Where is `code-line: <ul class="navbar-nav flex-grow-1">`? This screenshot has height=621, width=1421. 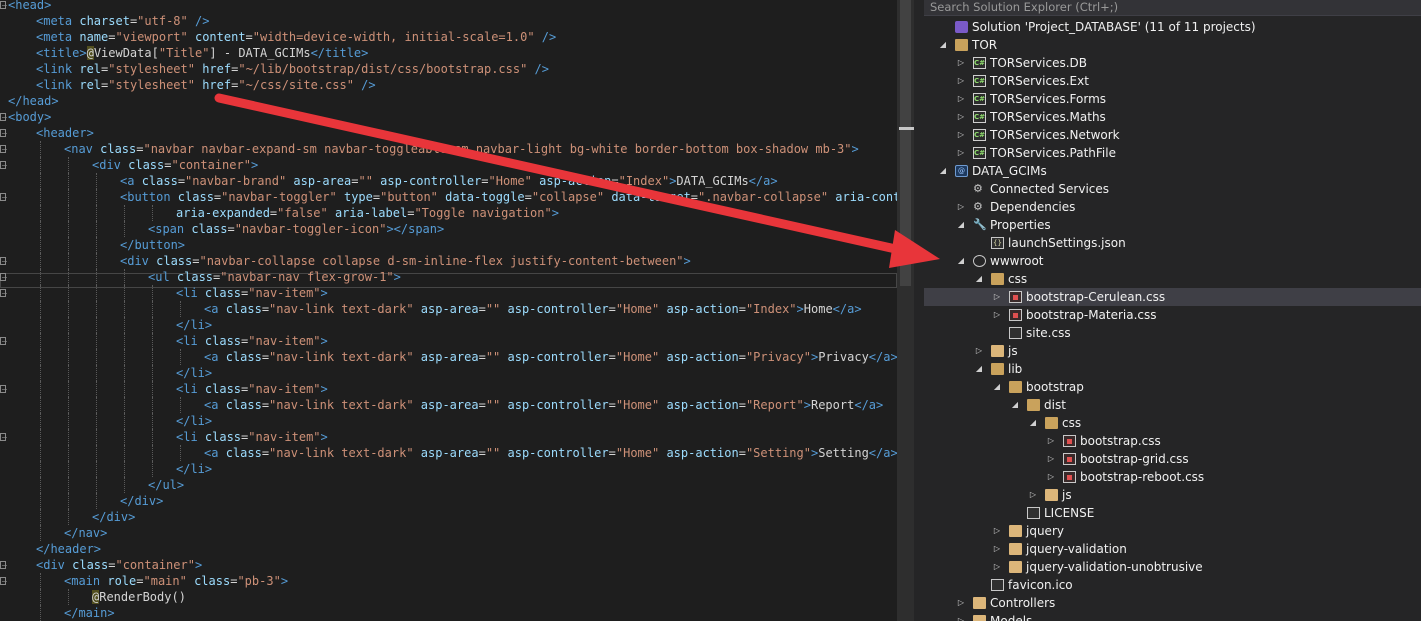 code-line: <ul class="navbar-nav flex-grow-1"> is located at coordinates (274, 277).